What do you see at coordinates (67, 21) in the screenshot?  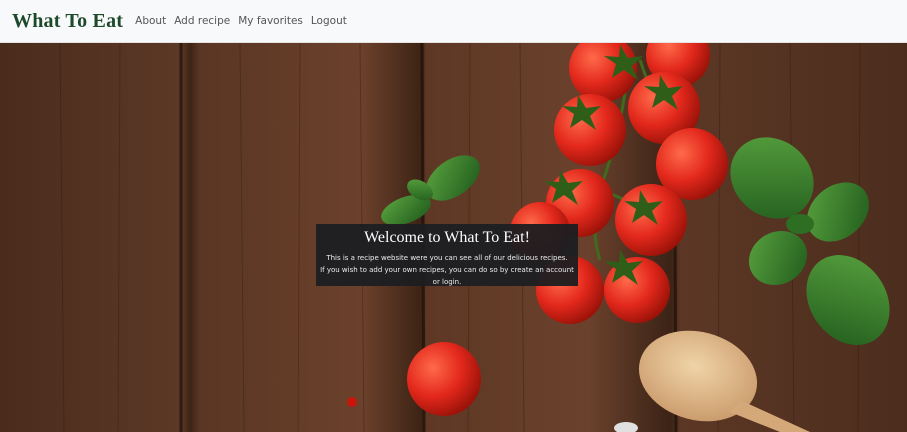 I see `brand-logo: What To Eat` at bounding box center [67, 21].